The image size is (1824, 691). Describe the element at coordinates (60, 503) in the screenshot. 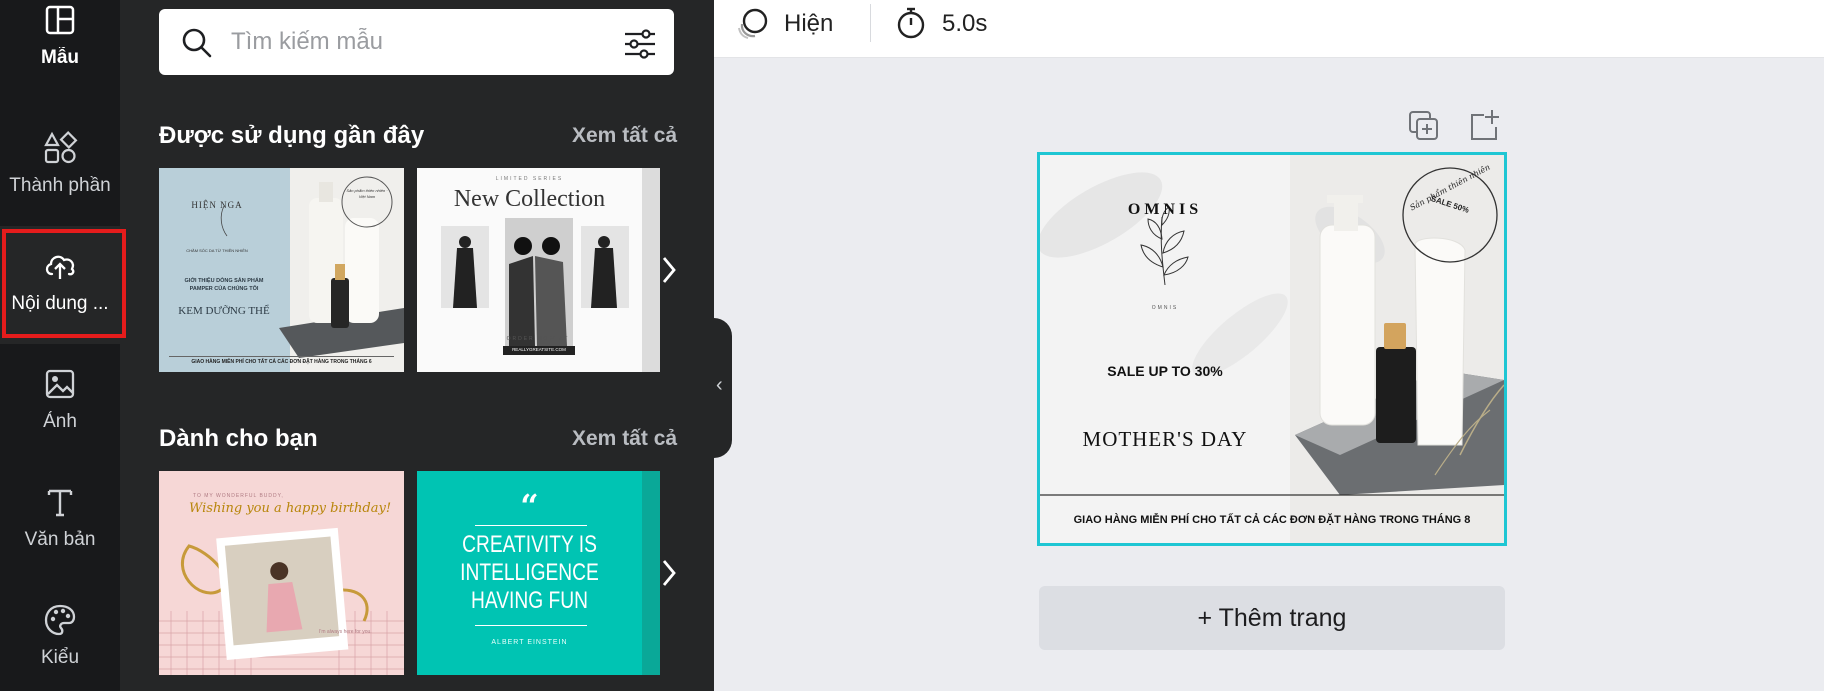

I see `text-icon` at that location.